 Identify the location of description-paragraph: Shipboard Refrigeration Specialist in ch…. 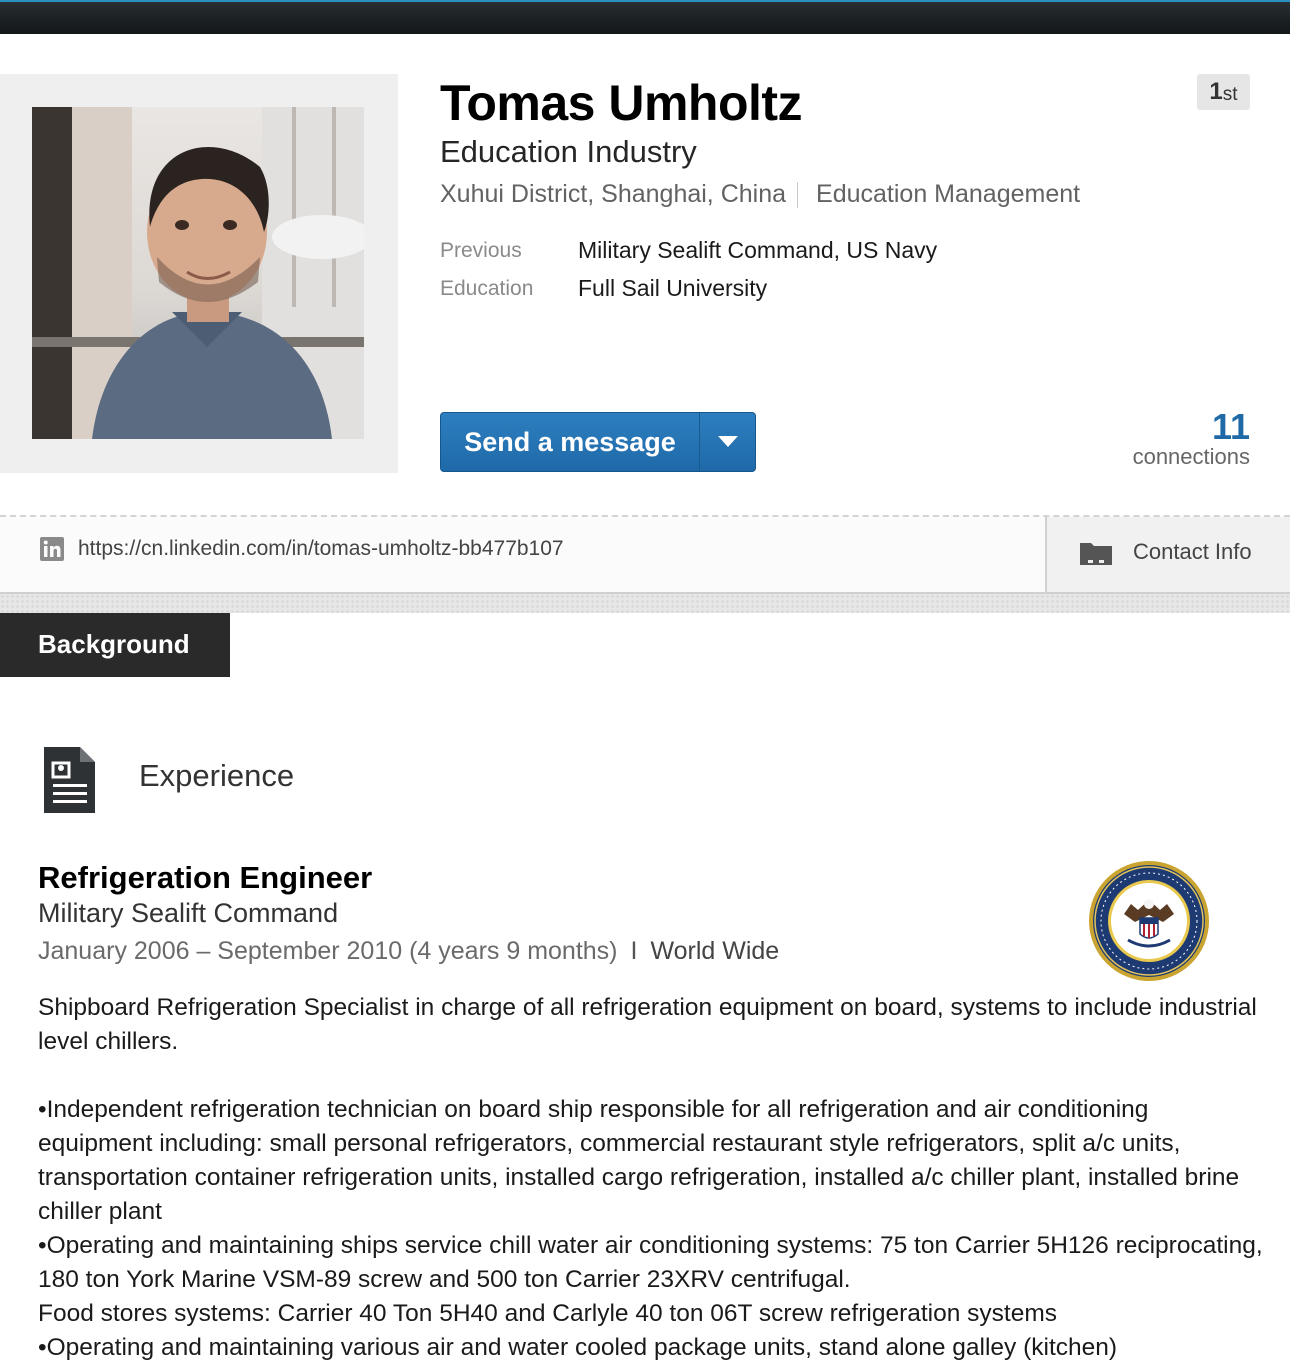
(647, 1024).